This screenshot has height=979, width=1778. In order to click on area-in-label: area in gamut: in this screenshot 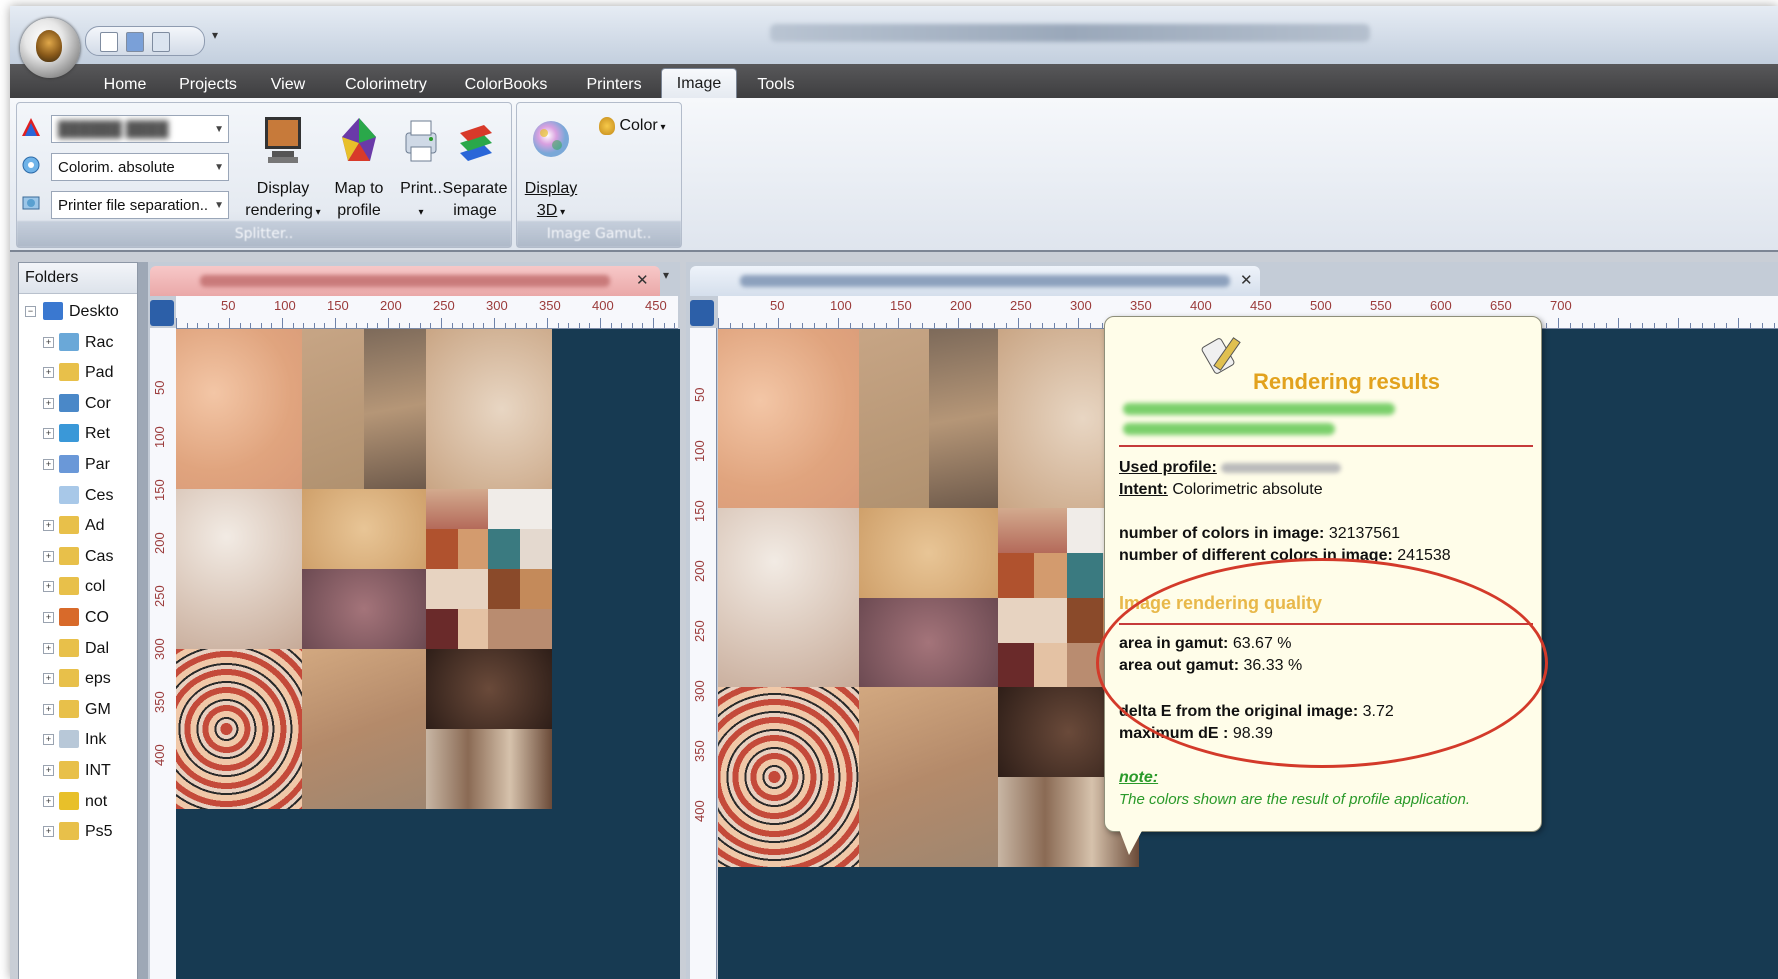, I will do `click(1174, 643)`.